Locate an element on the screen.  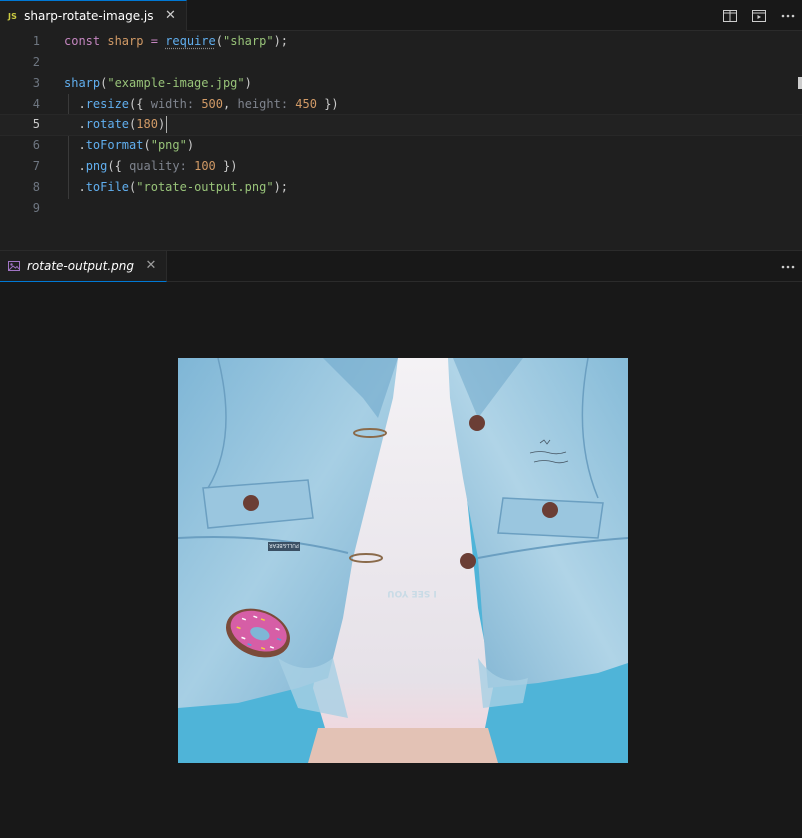
code-text: .toFile("rotate-output.png"); is located at coordinates (183, 187).